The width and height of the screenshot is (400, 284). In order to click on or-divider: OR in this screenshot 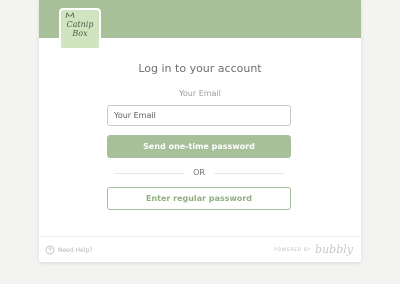, I will do `click(199, 173)`.